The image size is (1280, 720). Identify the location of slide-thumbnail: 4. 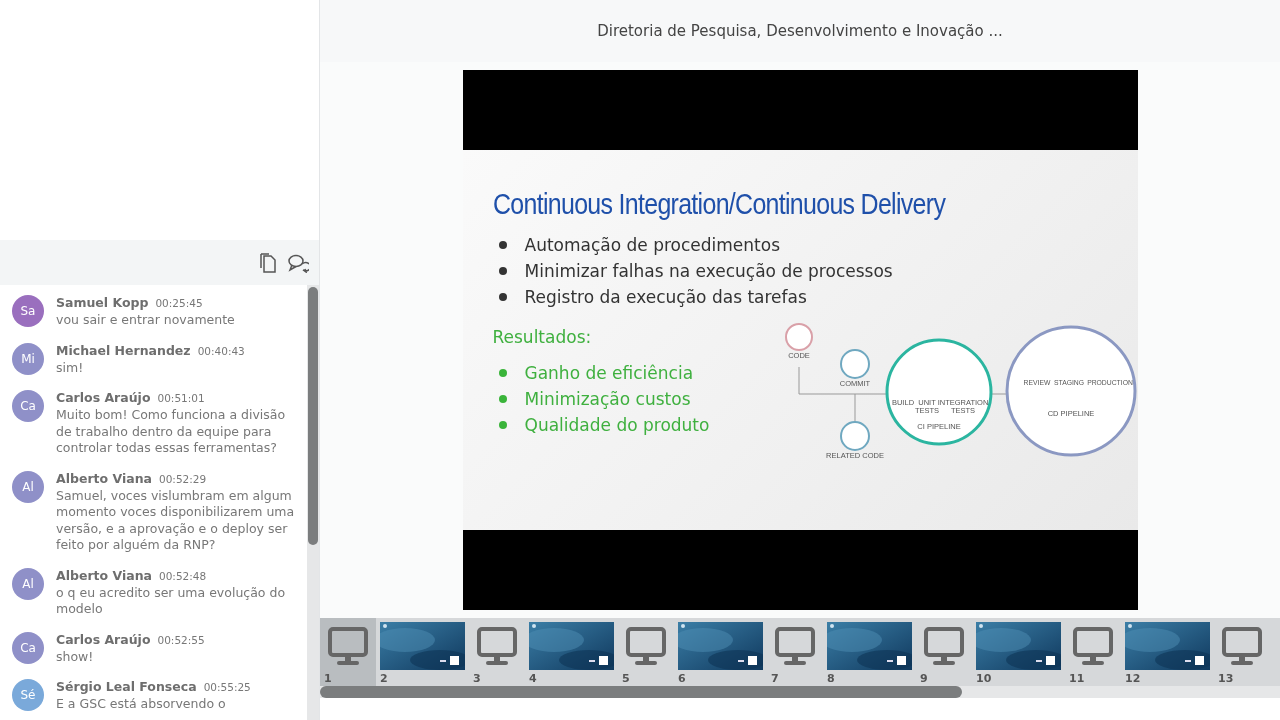
(571, 652).